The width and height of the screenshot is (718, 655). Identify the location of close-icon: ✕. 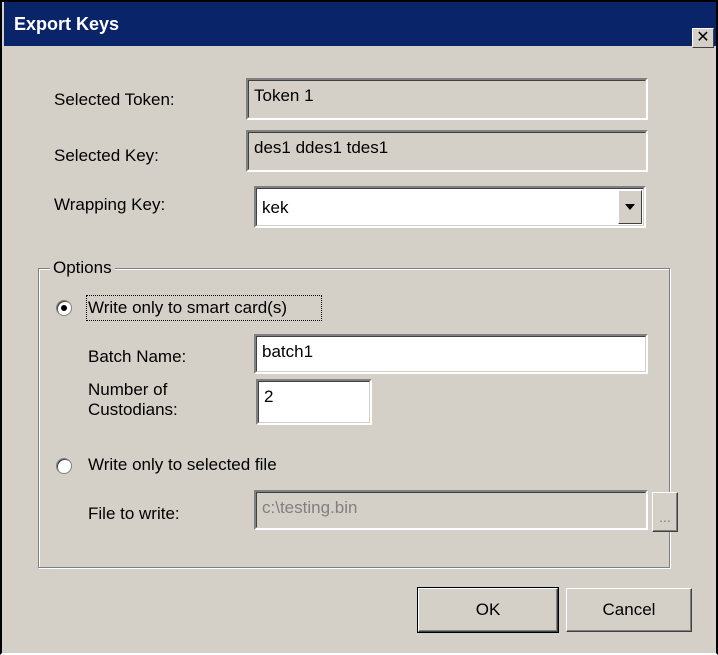
(703, 37).